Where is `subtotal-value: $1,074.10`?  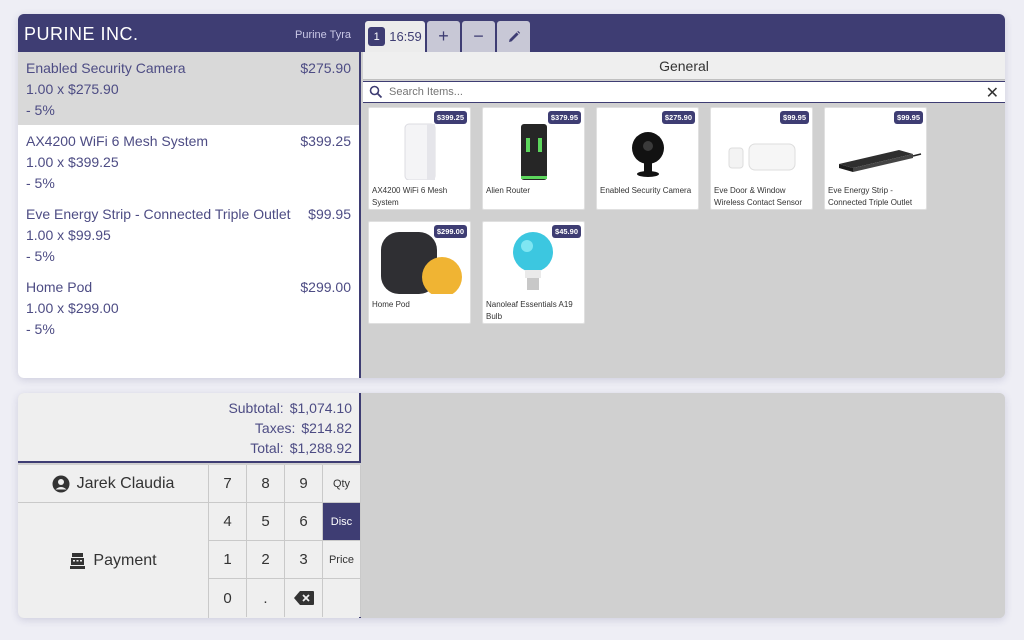 subtotal-value: $1,074.10 is located at coordinates (320, 408).